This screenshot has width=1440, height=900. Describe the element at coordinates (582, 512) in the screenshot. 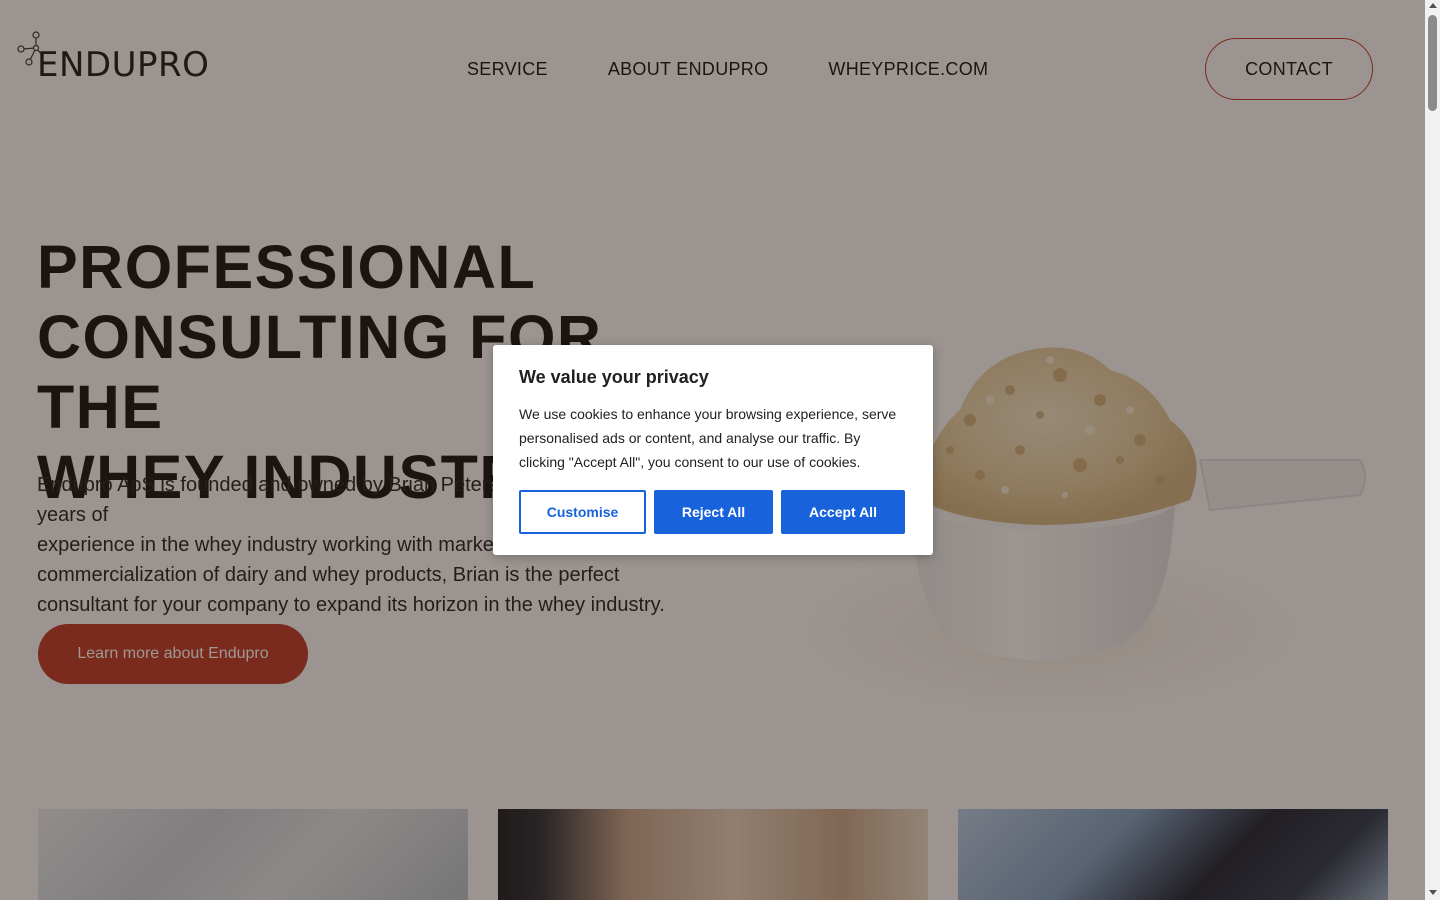

I see `customise-button: Customise` at that location.